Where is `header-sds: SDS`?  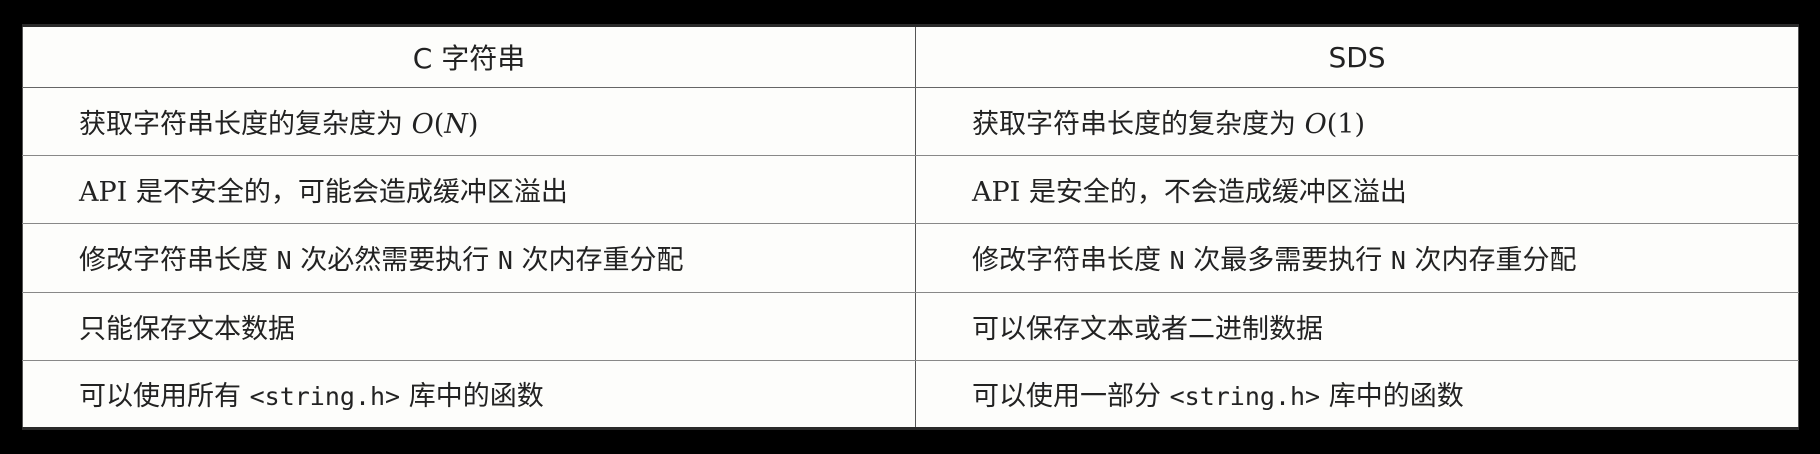
header-sds: SDS is located at coordinates (1357, 56).